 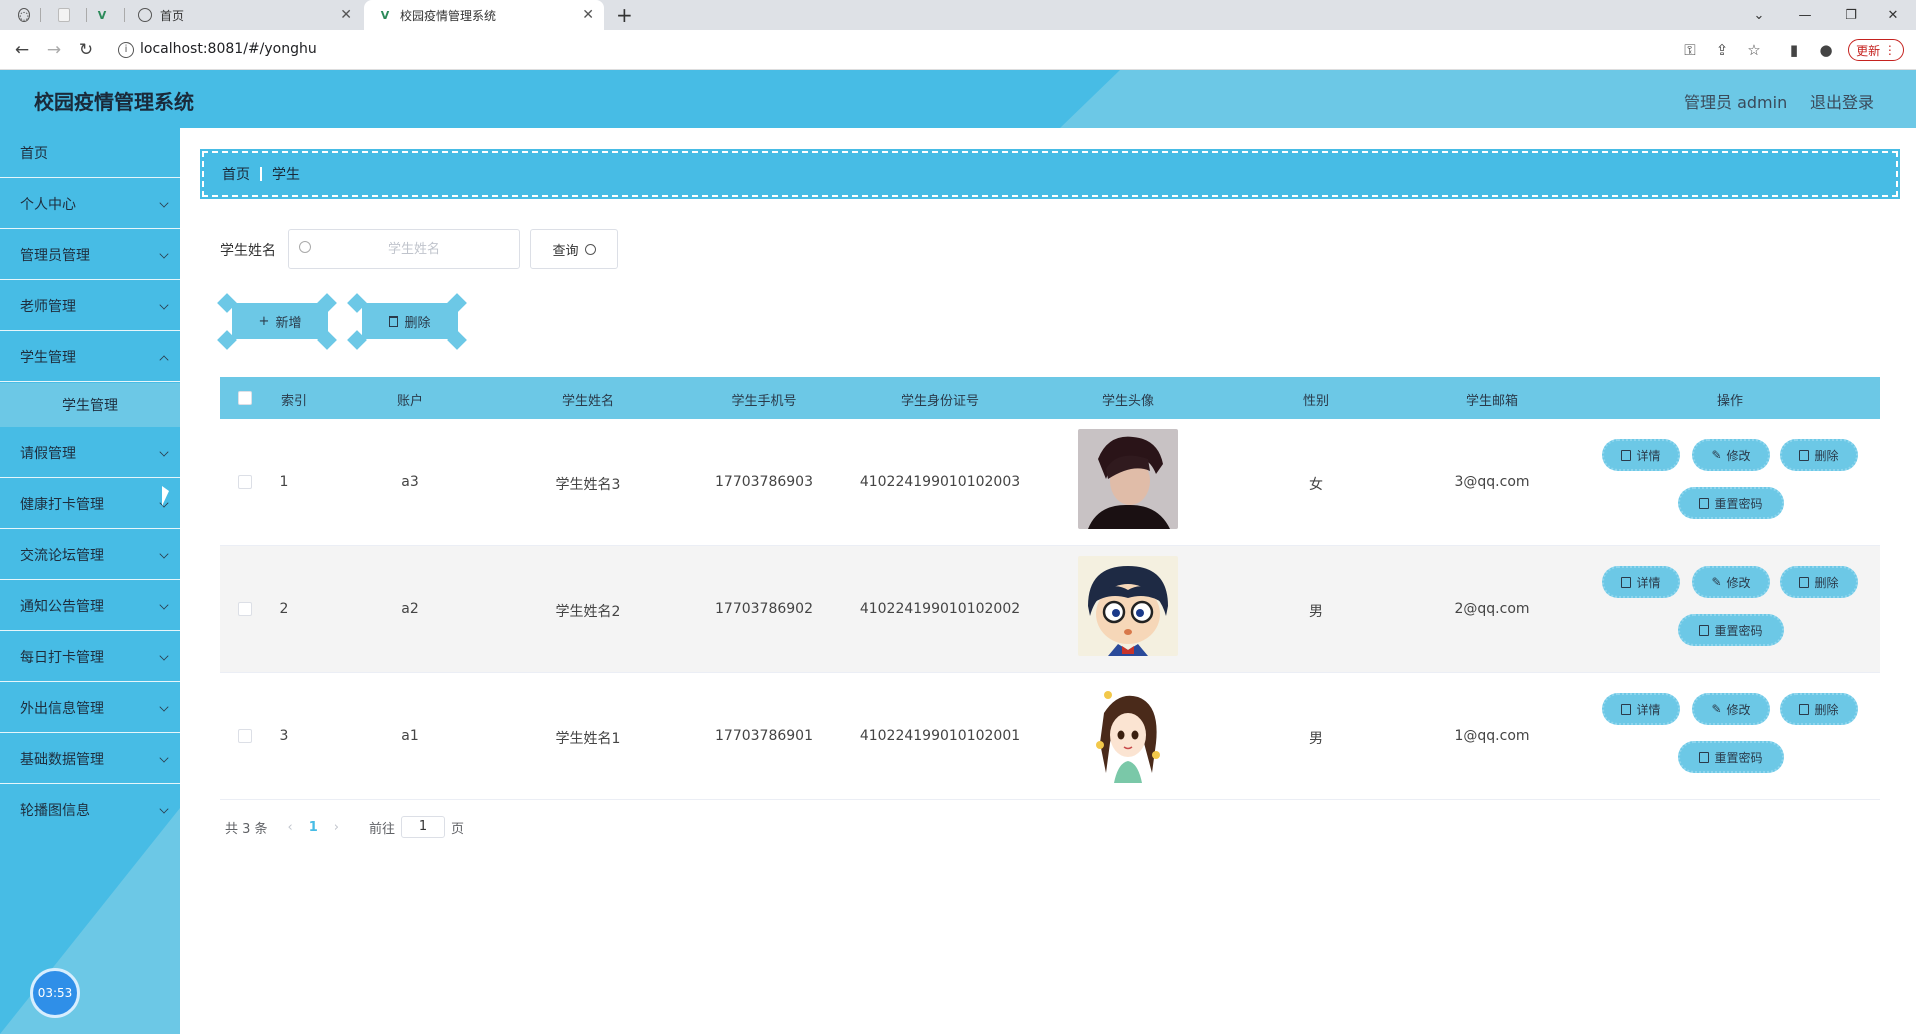 What do you see at coordinates (90, 555) in the screenshot?
I see `sidebar-item-forum: 交流论坛管理` at bounding box center [90, 555].